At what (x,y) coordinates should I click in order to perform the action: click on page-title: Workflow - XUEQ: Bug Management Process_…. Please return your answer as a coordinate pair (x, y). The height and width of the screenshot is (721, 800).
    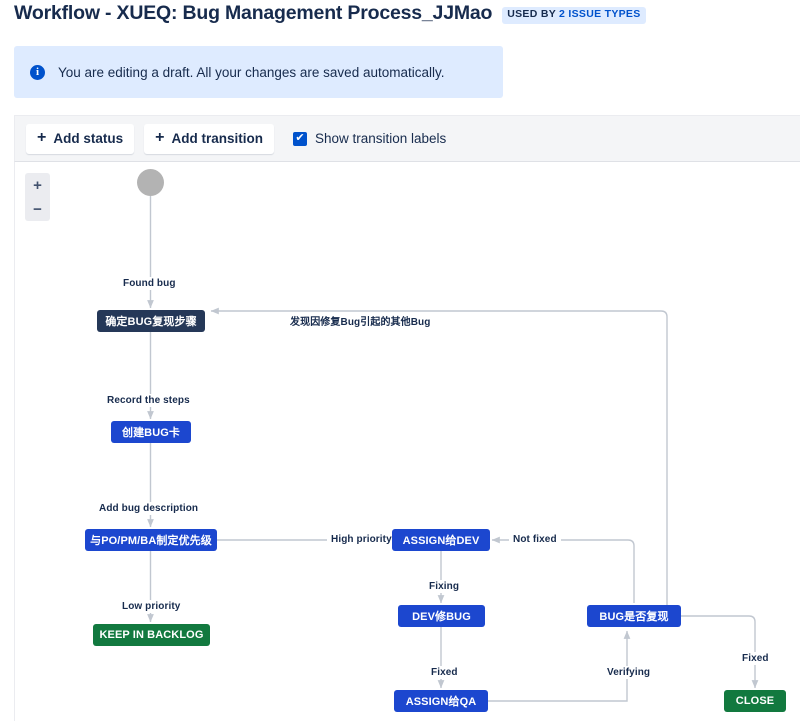
    Looking at the image, I should click on (253, 13).